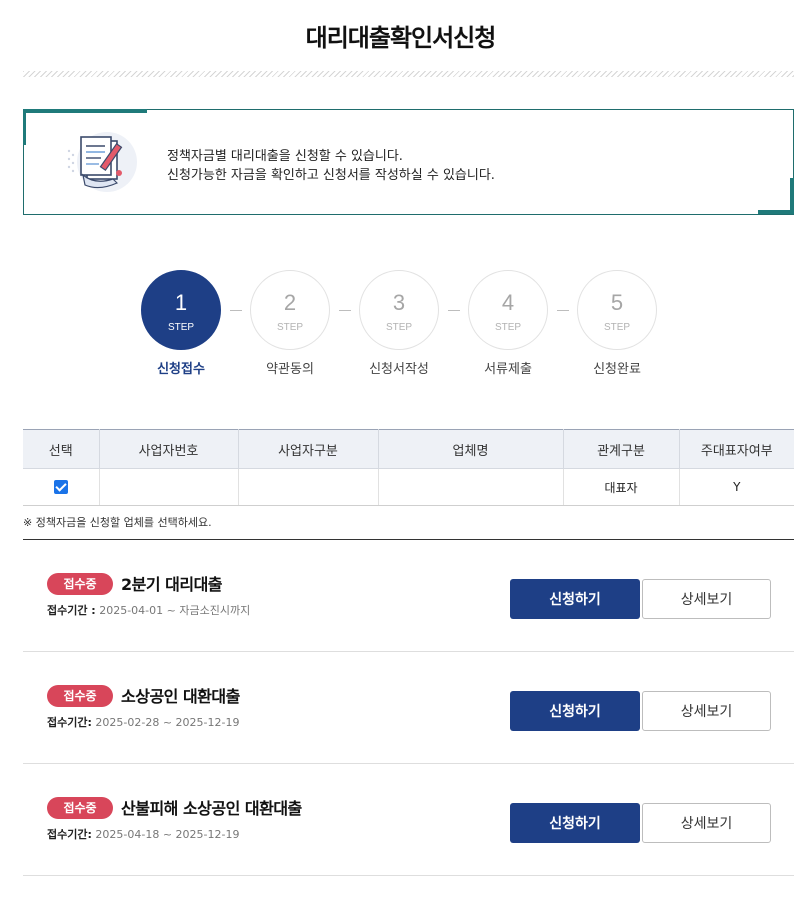 The height and width of the screenshot is (897, 801). Describe the element at coordinates (617, 369) in the screenshot. I see `step-label: 신청완료` at that location.